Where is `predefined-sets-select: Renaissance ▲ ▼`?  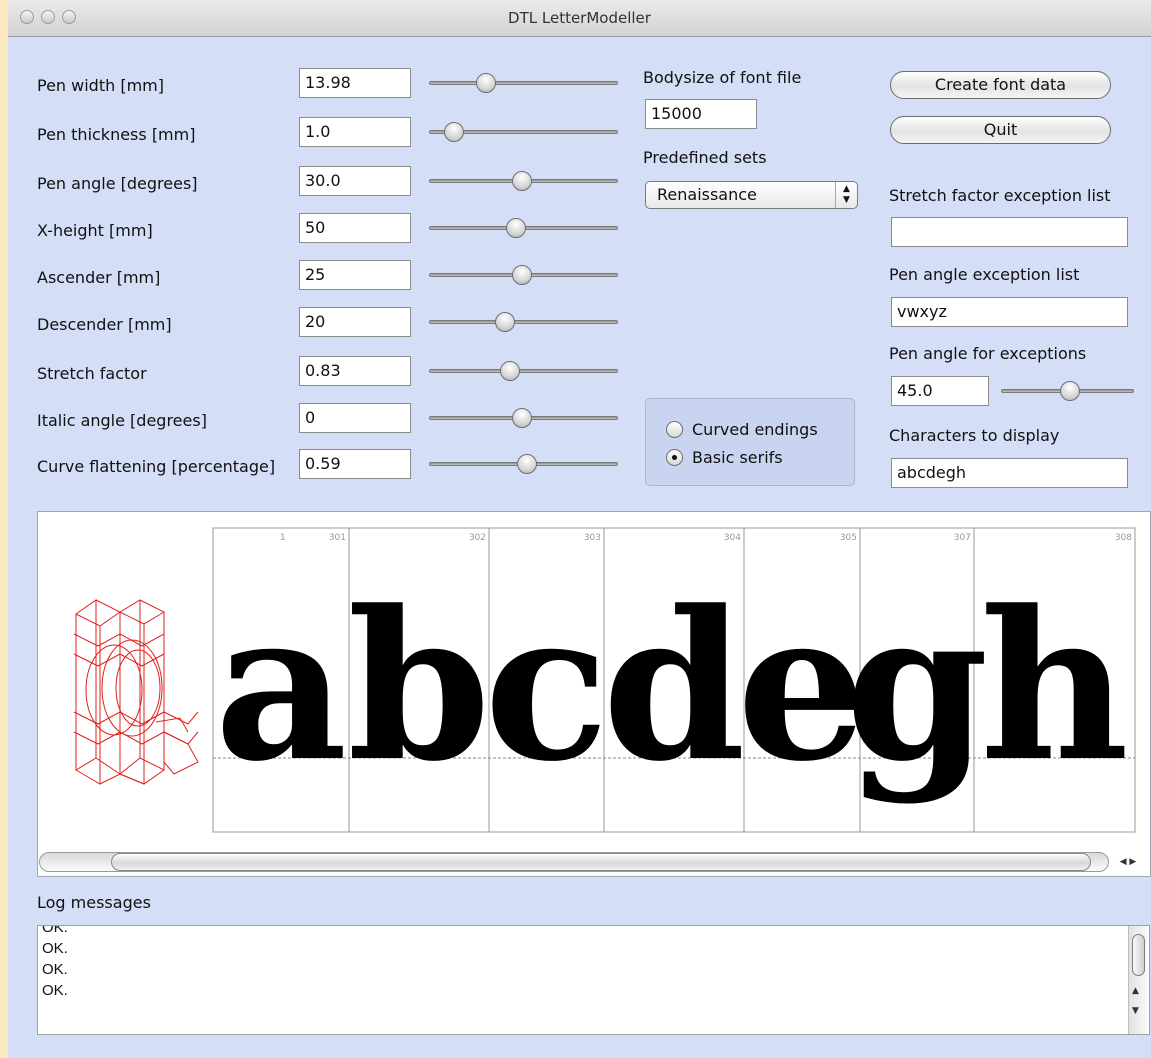
predefined-sets-select: Renaissance ▲ ▼ is located at coordinates (751, 195).